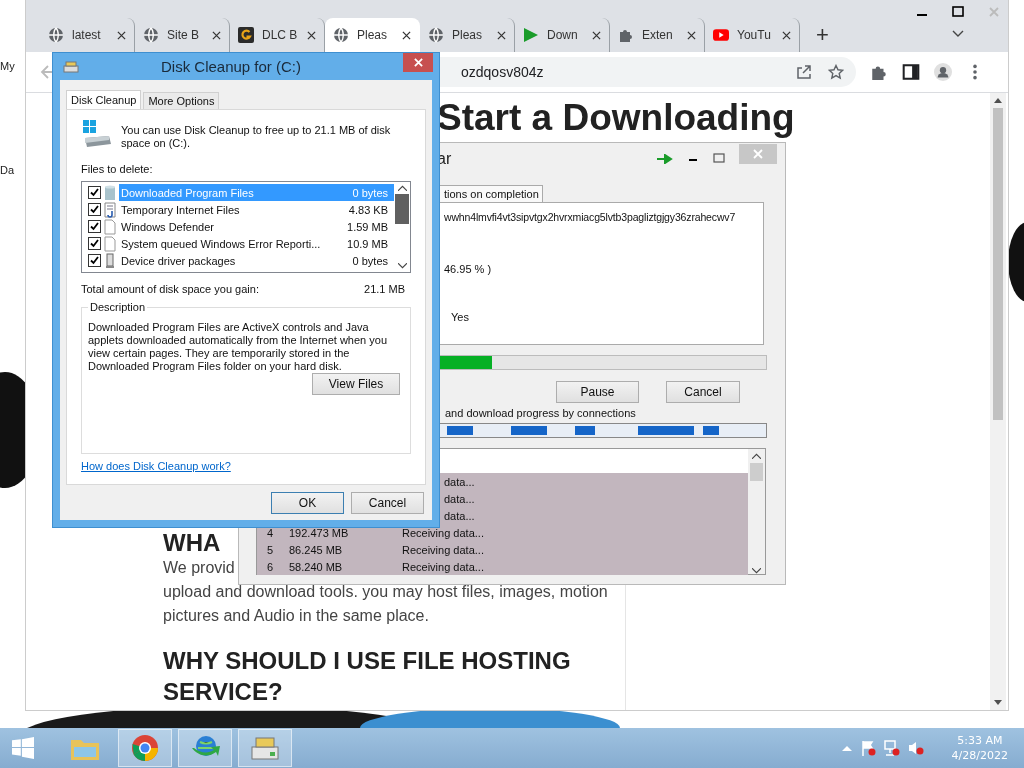  Describe the element at coordinates (223, 692) in the screenshot. I see `section-heading: SERVICE?` at that location.